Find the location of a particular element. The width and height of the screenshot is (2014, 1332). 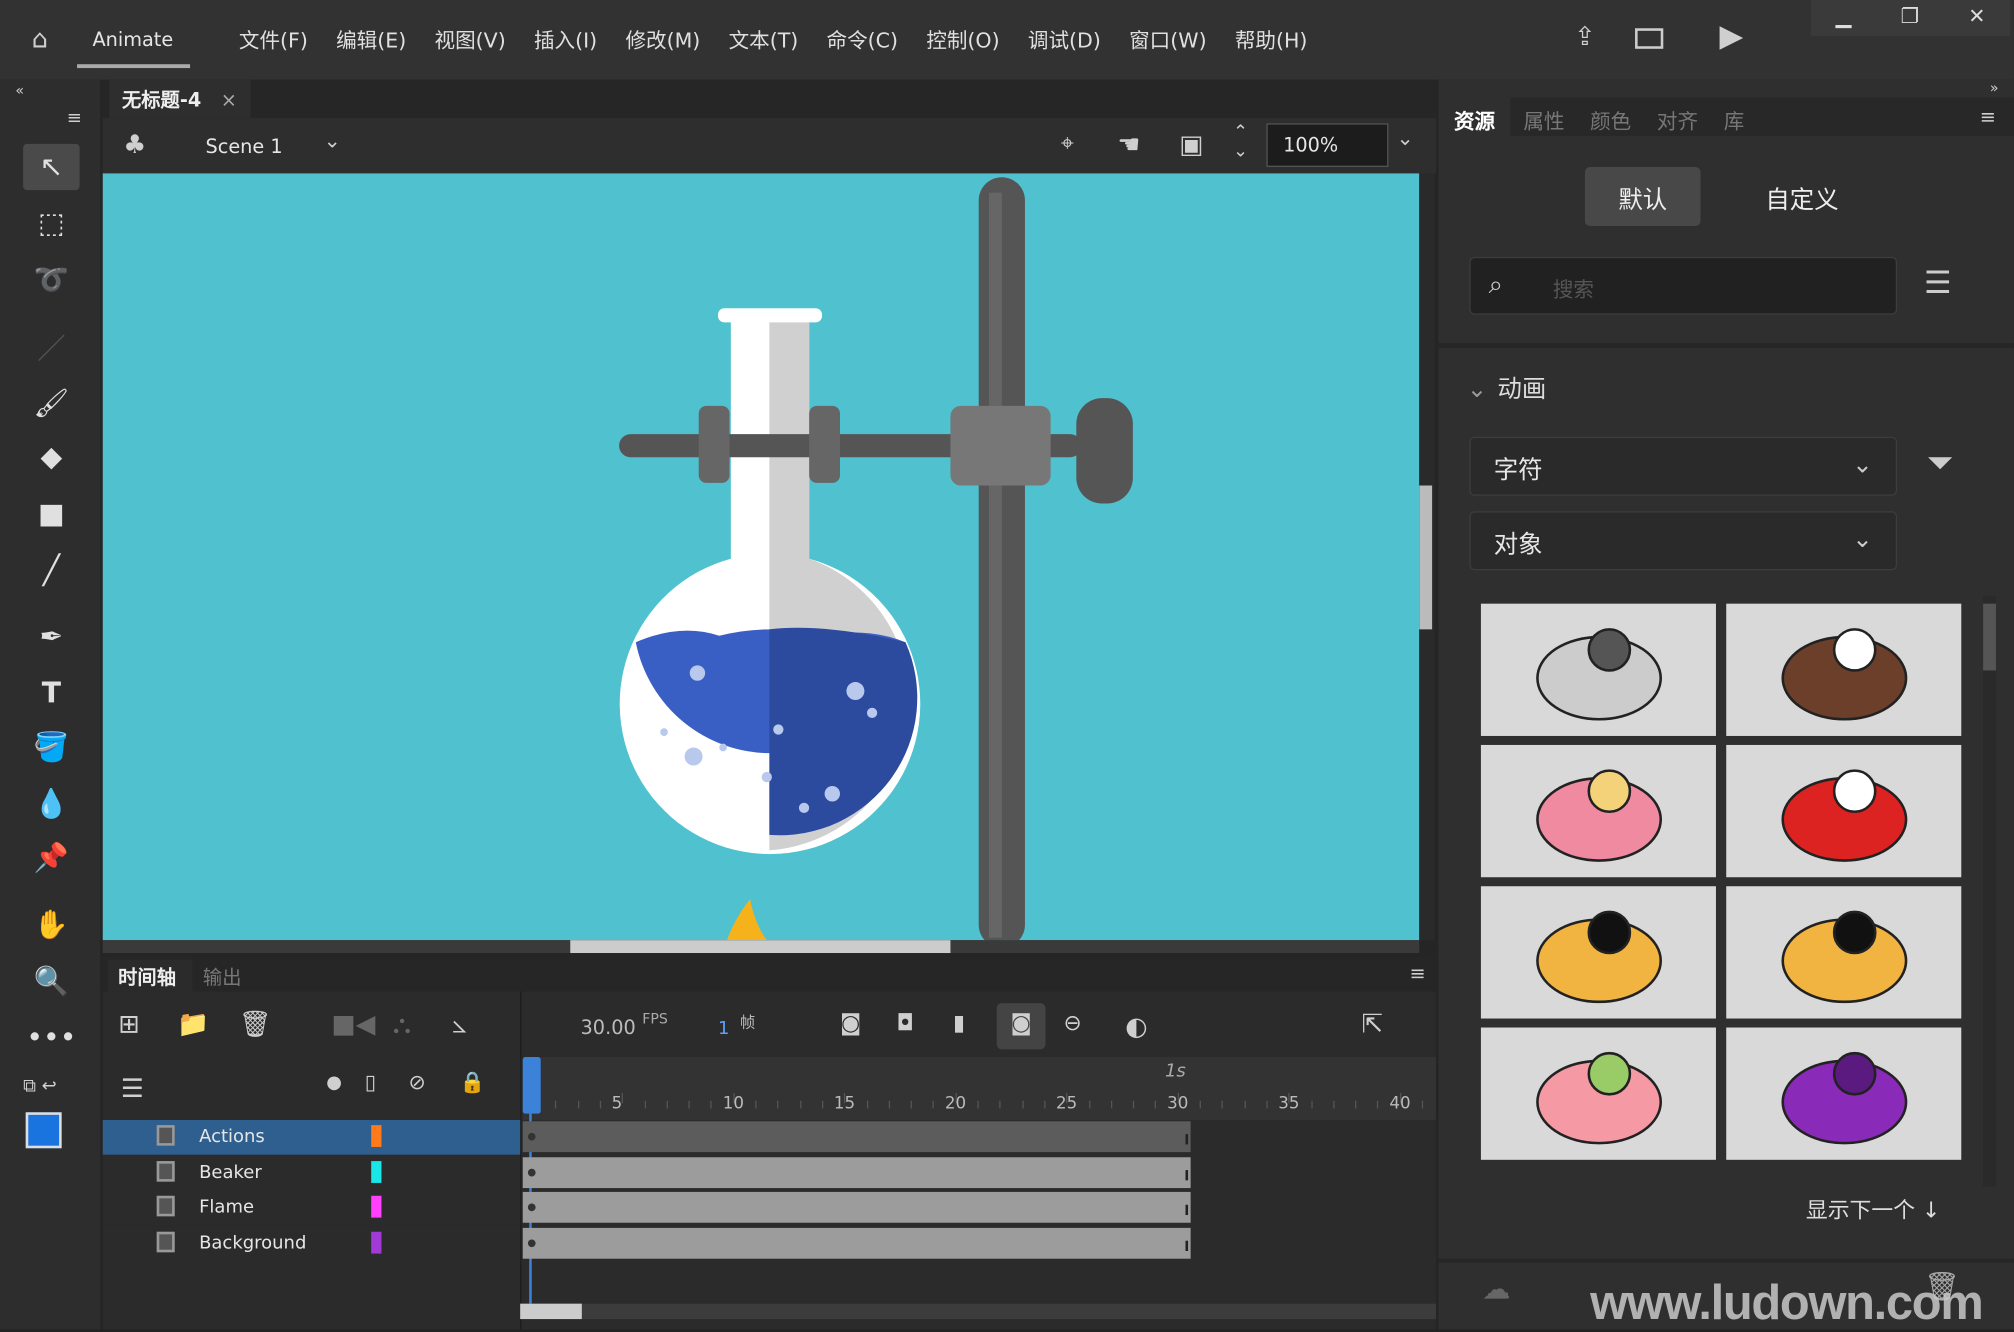

stroke-color-swatch is located at coordinates (43, 1130).